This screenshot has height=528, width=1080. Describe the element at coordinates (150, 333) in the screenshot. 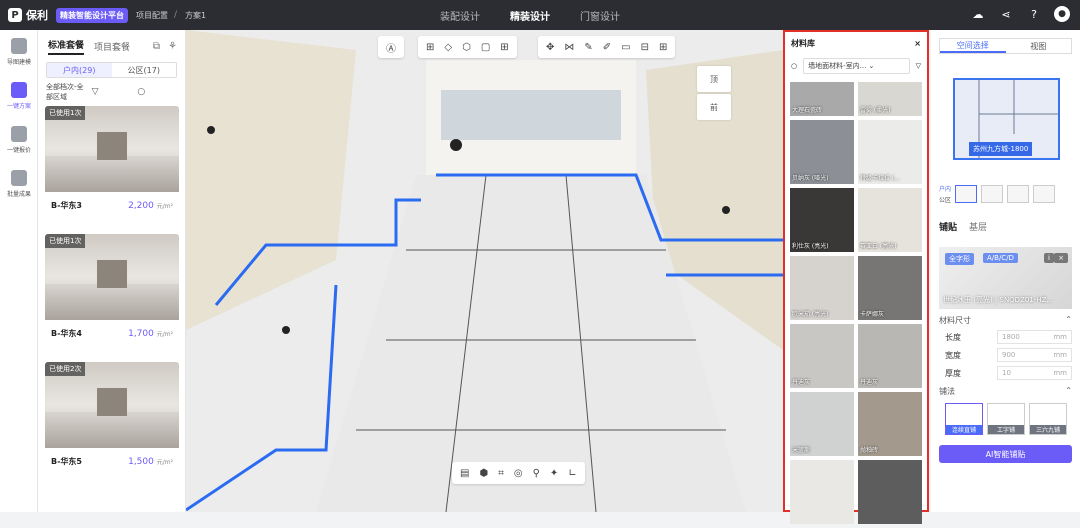

I see `package-price: 1,700 元/m²` at that location.